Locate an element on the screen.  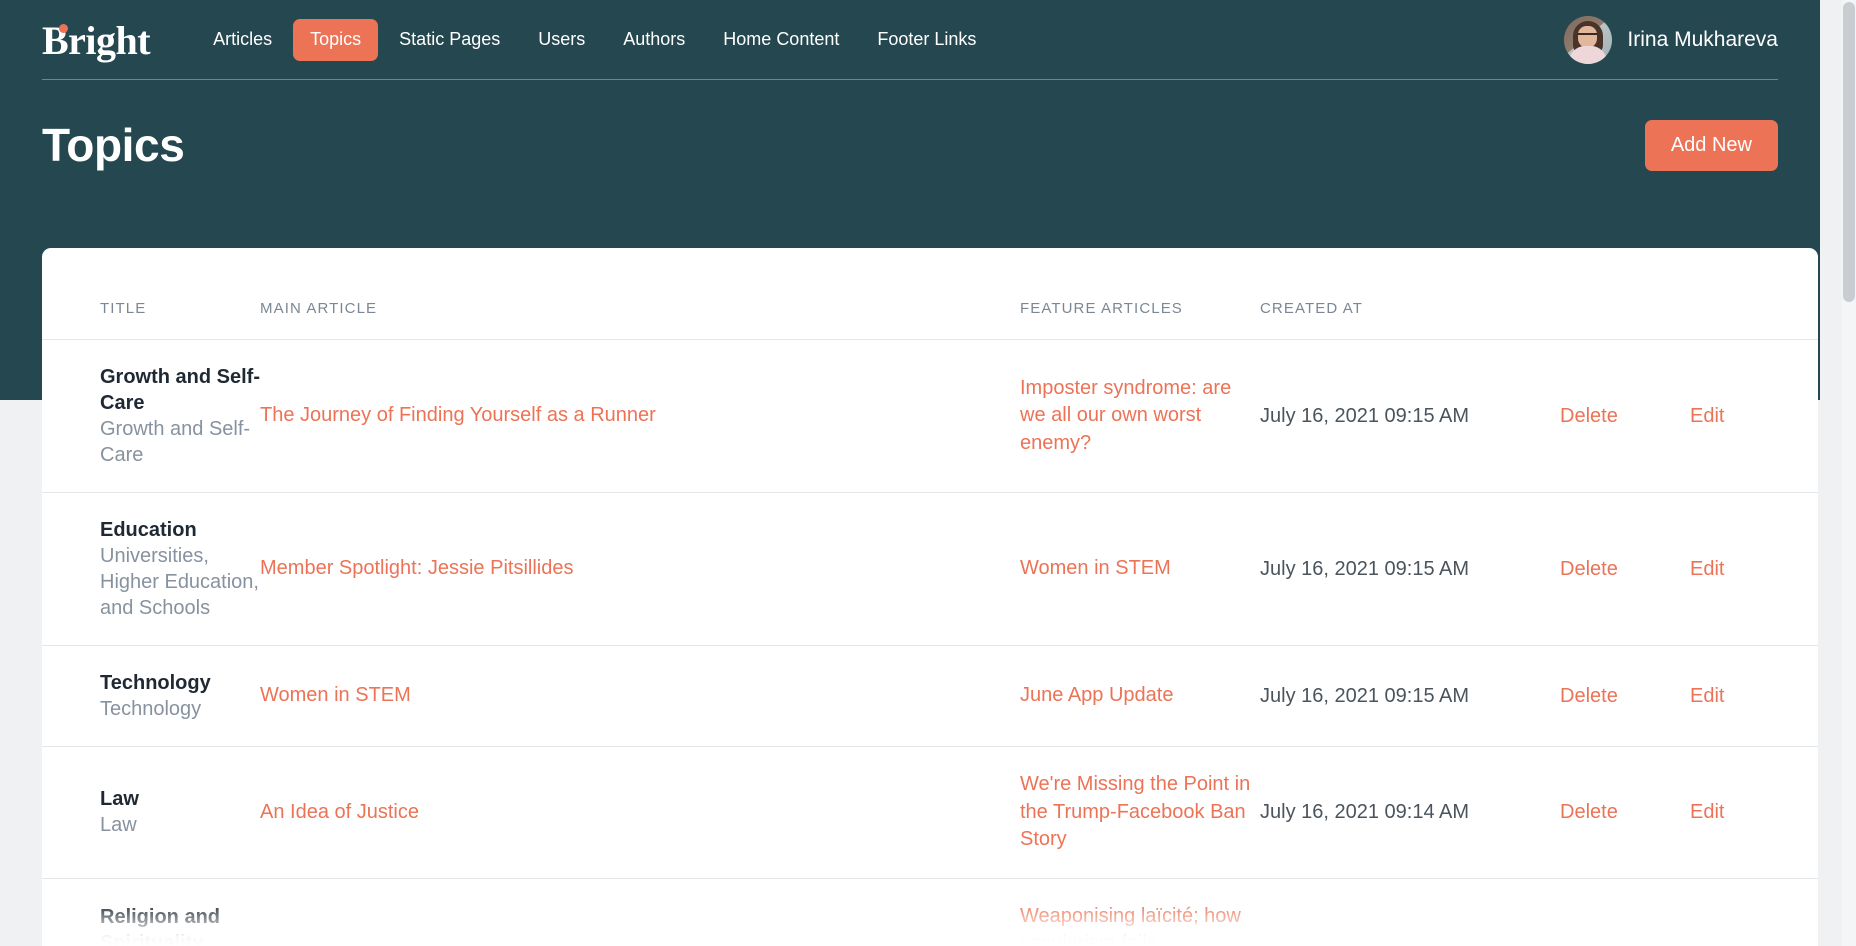
topic-subtitle: Technology is located at coordinates (151, 709).